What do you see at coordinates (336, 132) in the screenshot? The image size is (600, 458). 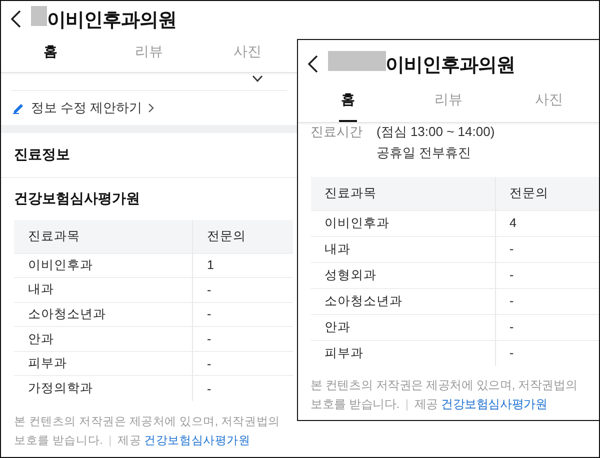 I see `hours-label: 진료시간` at bounding box center [336, 132].